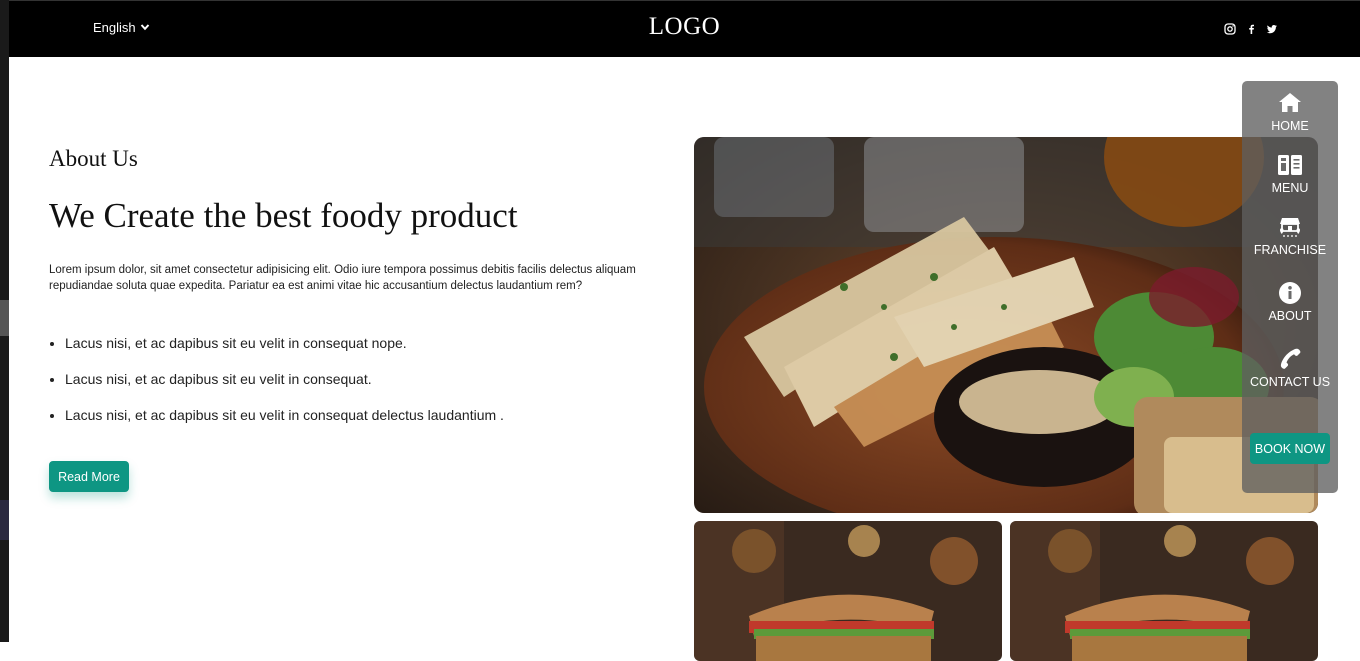 The height and width of the screenshot is (661, 1360). I want to click on nav-label: CONTACT US, so click(1290, 382).